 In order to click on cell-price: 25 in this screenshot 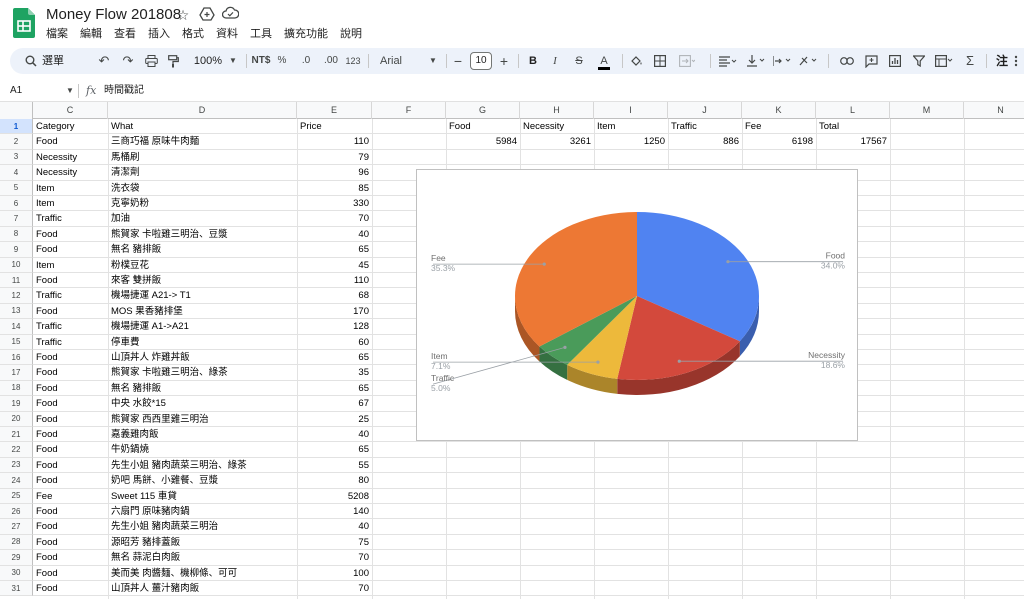, I will do `click(334, 419)`.